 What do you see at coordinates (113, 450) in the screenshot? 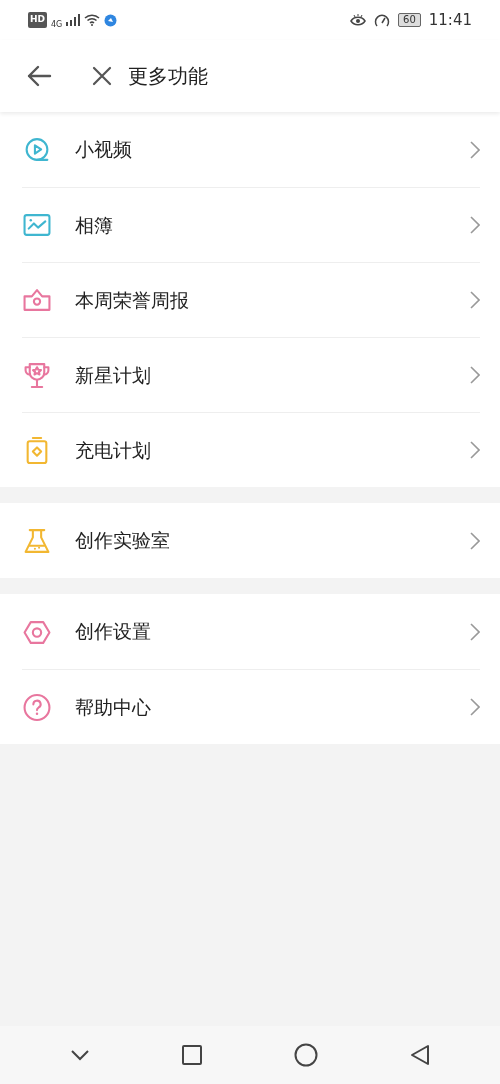
I see `menu-item-label: 充电计划` at bounding box center [113, 450].